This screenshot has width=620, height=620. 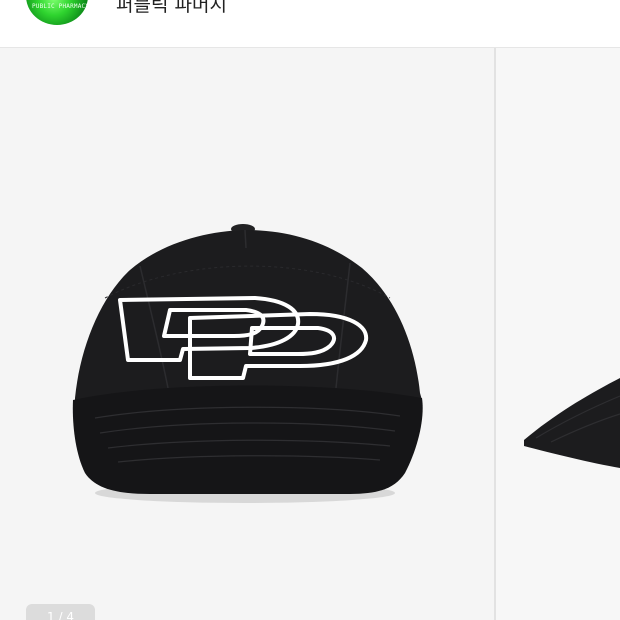 What do you see at coordinates (171, 8) in the screenshot?
I see `shop-name: 퍼블릭 파머시` at bounding box center [171, 8].